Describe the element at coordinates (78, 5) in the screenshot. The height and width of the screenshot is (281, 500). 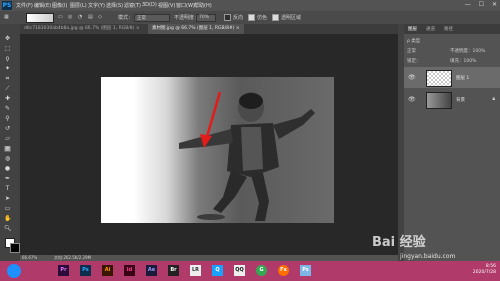
I see `menu-layer: 图层(L)` at that location.